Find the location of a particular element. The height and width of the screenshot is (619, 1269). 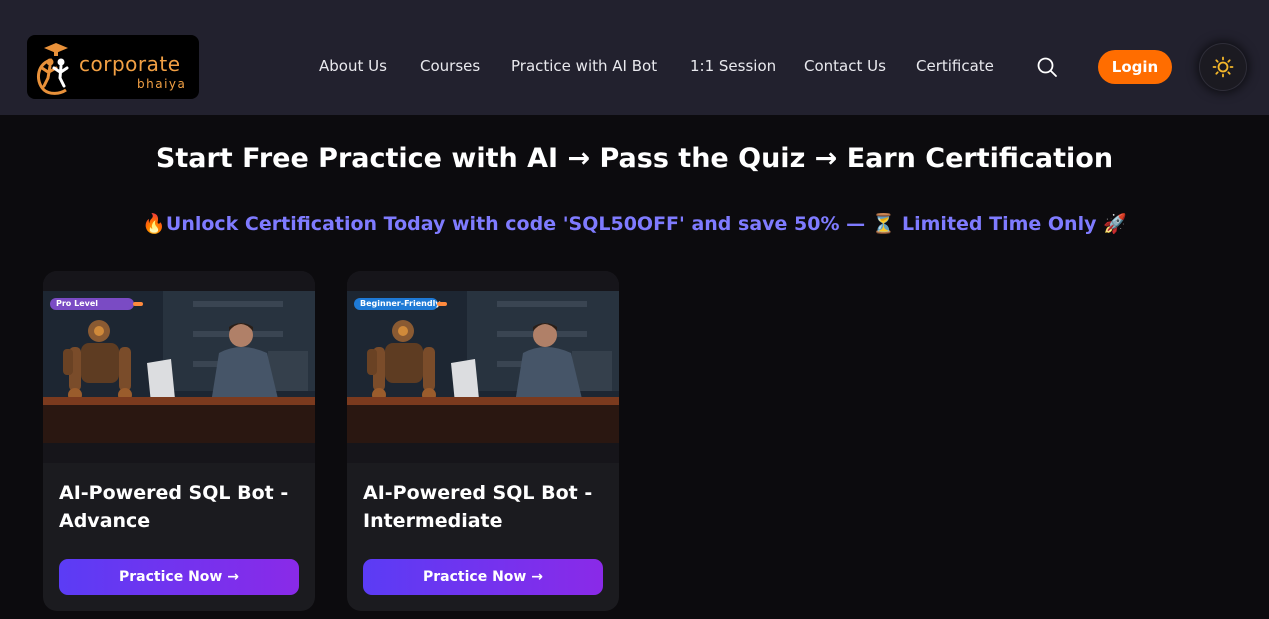

course-thumbnail: Pro Level is located at coordinates (179, 367).